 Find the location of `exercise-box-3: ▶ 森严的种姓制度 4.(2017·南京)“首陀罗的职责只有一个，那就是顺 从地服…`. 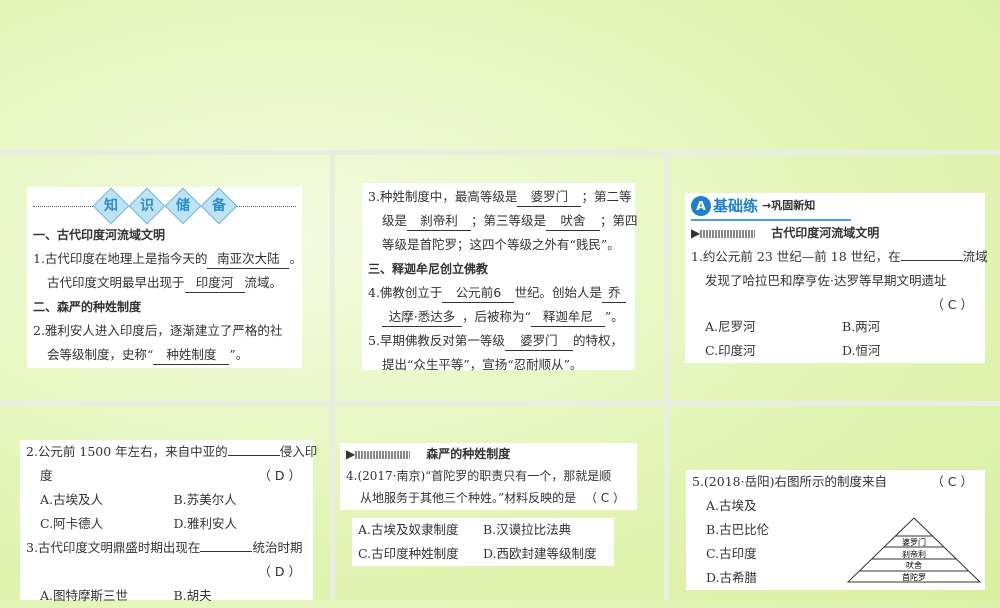

exercise-box-3: ▶ 森严的种姓制度 4.(2017·南京)“首陀罗的职责只有一个，那就是顺 从地服… is located at coordinates (488, 476).